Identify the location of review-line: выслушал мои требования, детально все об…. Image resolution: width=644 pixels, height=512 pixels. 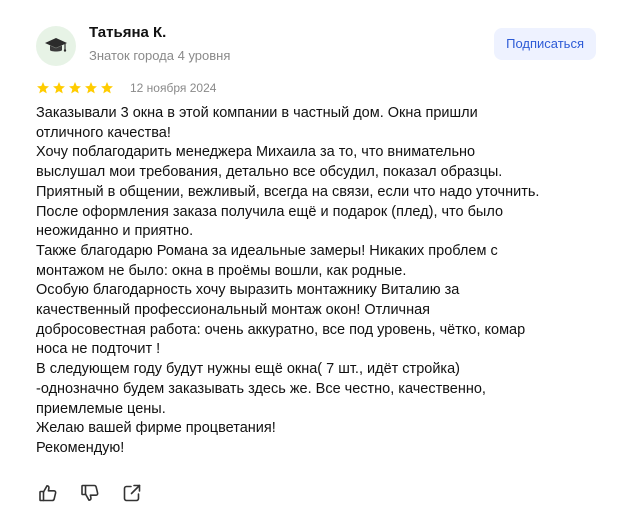
(269, 172).